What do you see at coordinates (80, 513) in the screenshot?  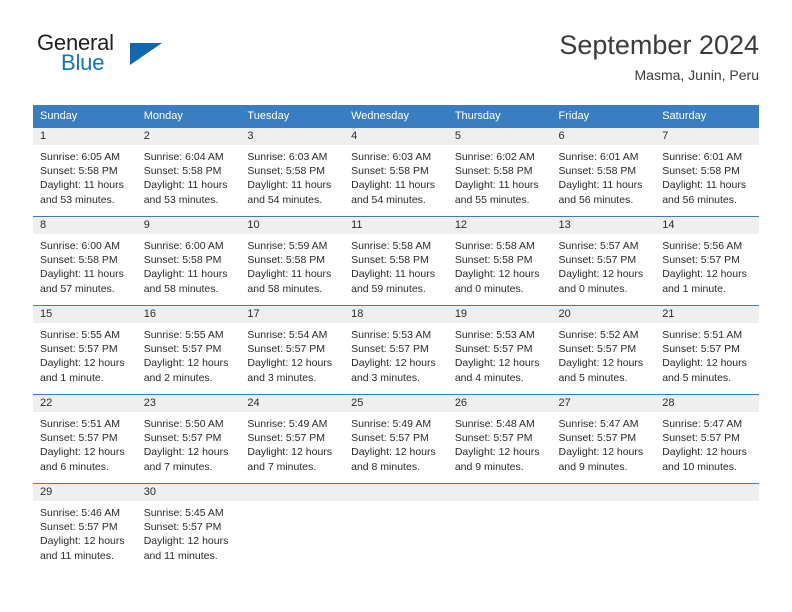 I see `sunrise-text: Sunrise: 5:46 AM` at bounding box center [80, 513].